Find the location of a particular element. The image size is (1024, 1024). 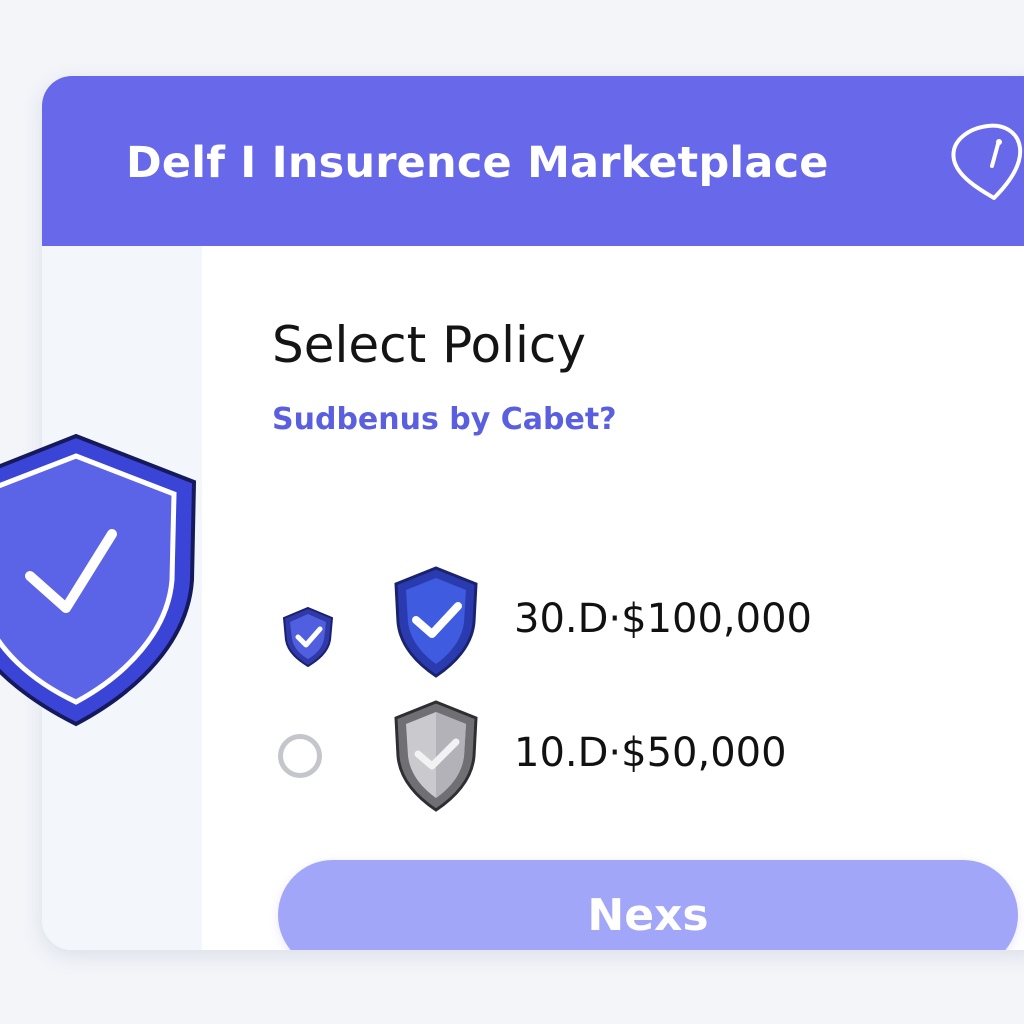

policy-option-1: 30.D·$100,000 is located at coordinates (622, 624).